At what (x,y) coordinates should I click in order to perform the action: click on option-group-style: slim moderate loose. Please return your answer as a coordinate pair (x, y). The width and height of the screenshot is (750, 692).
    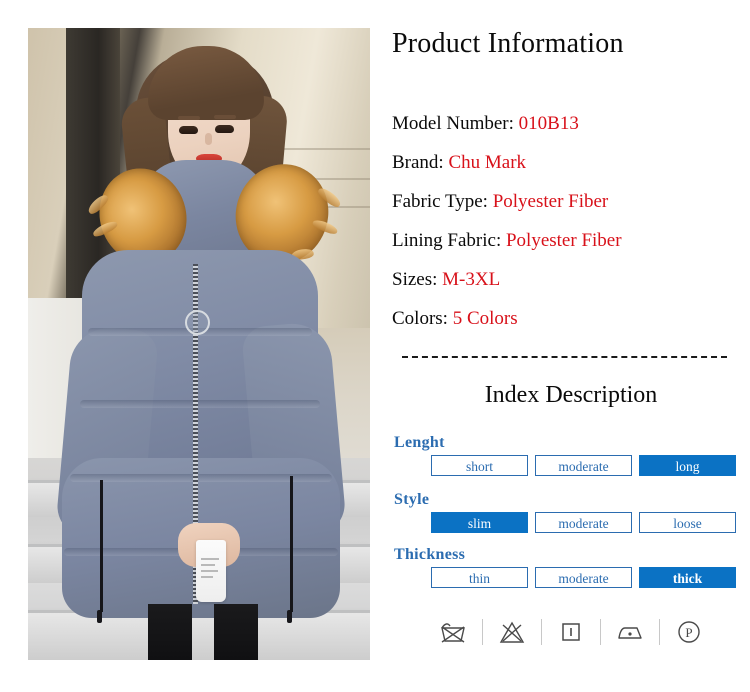
    Looking at the image, I should click on (590, 522).